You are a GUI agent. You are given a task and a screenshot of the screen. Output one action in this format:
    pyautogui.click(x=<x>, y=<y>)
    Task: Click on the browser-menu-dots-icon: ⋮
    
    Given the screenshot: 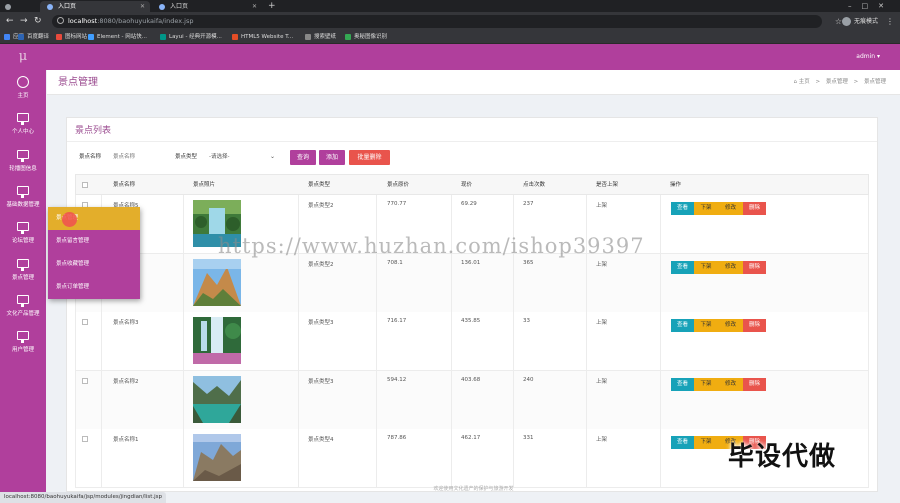 What is the action you would take?
    pyautogui.click(x=890, y=21)
    